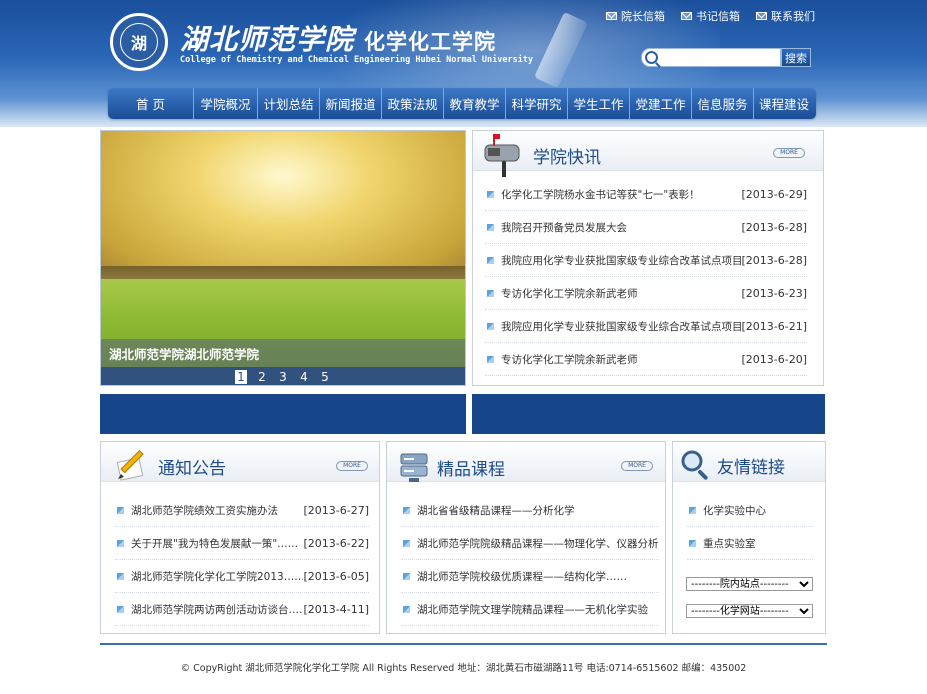 The image size is (927, 694). Describe the element at coordinates (538, 543) in the screenshot. I see `course-item-link: 湖北师范学院院级精品课程——物理化学、仪器分析` at that location.